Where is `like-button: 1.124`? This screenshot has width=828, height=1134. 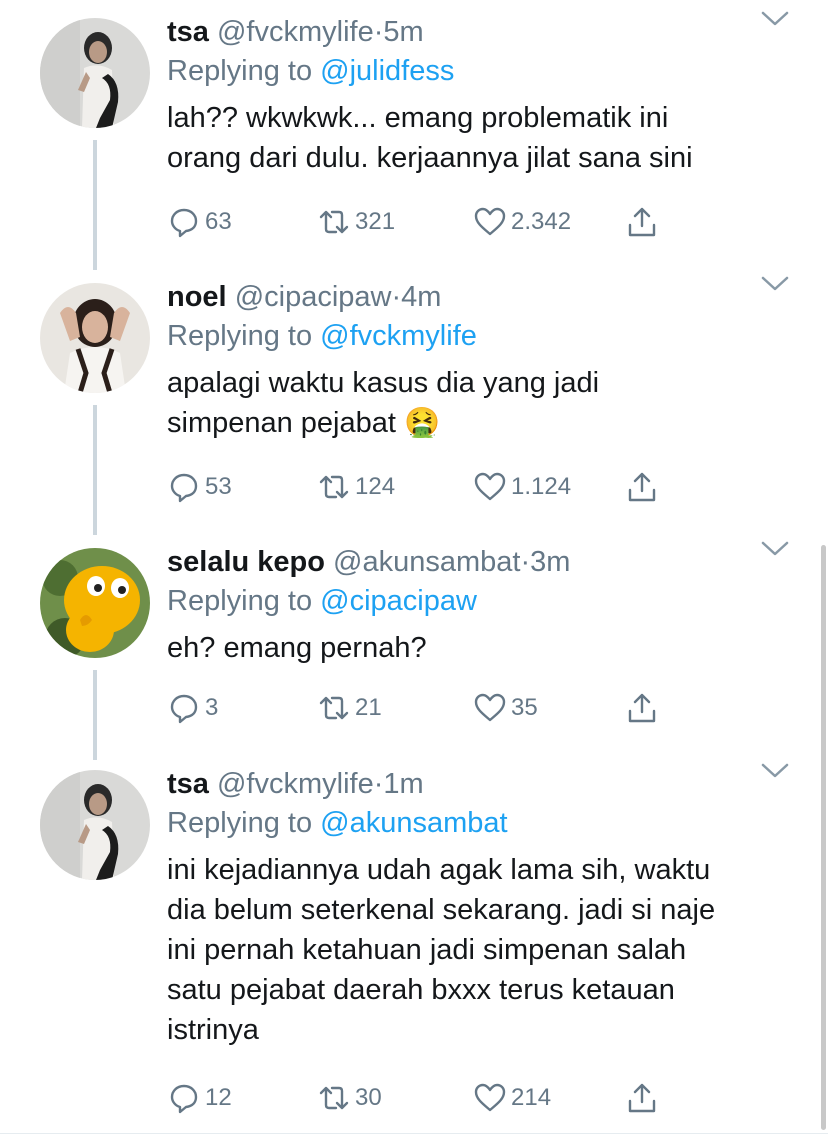
like-button: 1.124 is located at coordinates (522, 487).